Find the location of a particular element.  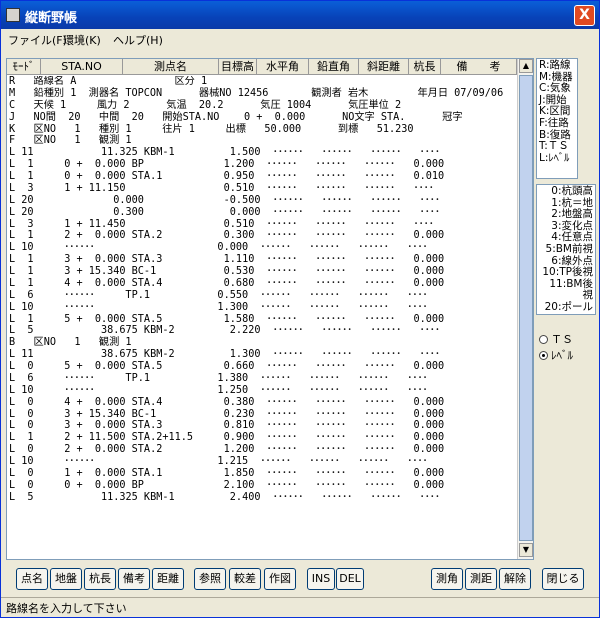

radio-ts-icon is located at coordinates (543, 339).